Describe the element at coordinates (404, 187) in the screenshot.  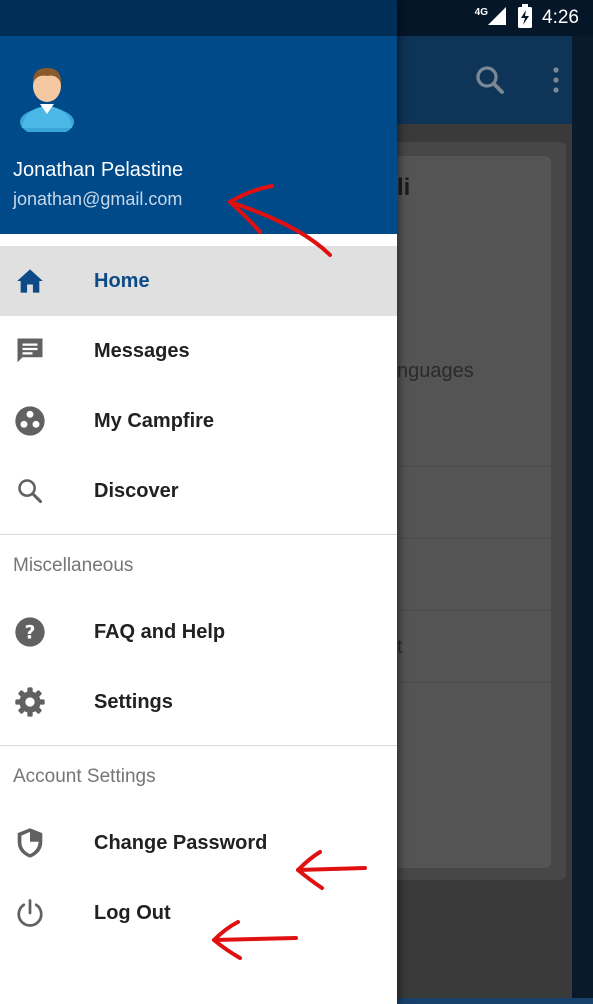
I see `card-title: li` at that location.